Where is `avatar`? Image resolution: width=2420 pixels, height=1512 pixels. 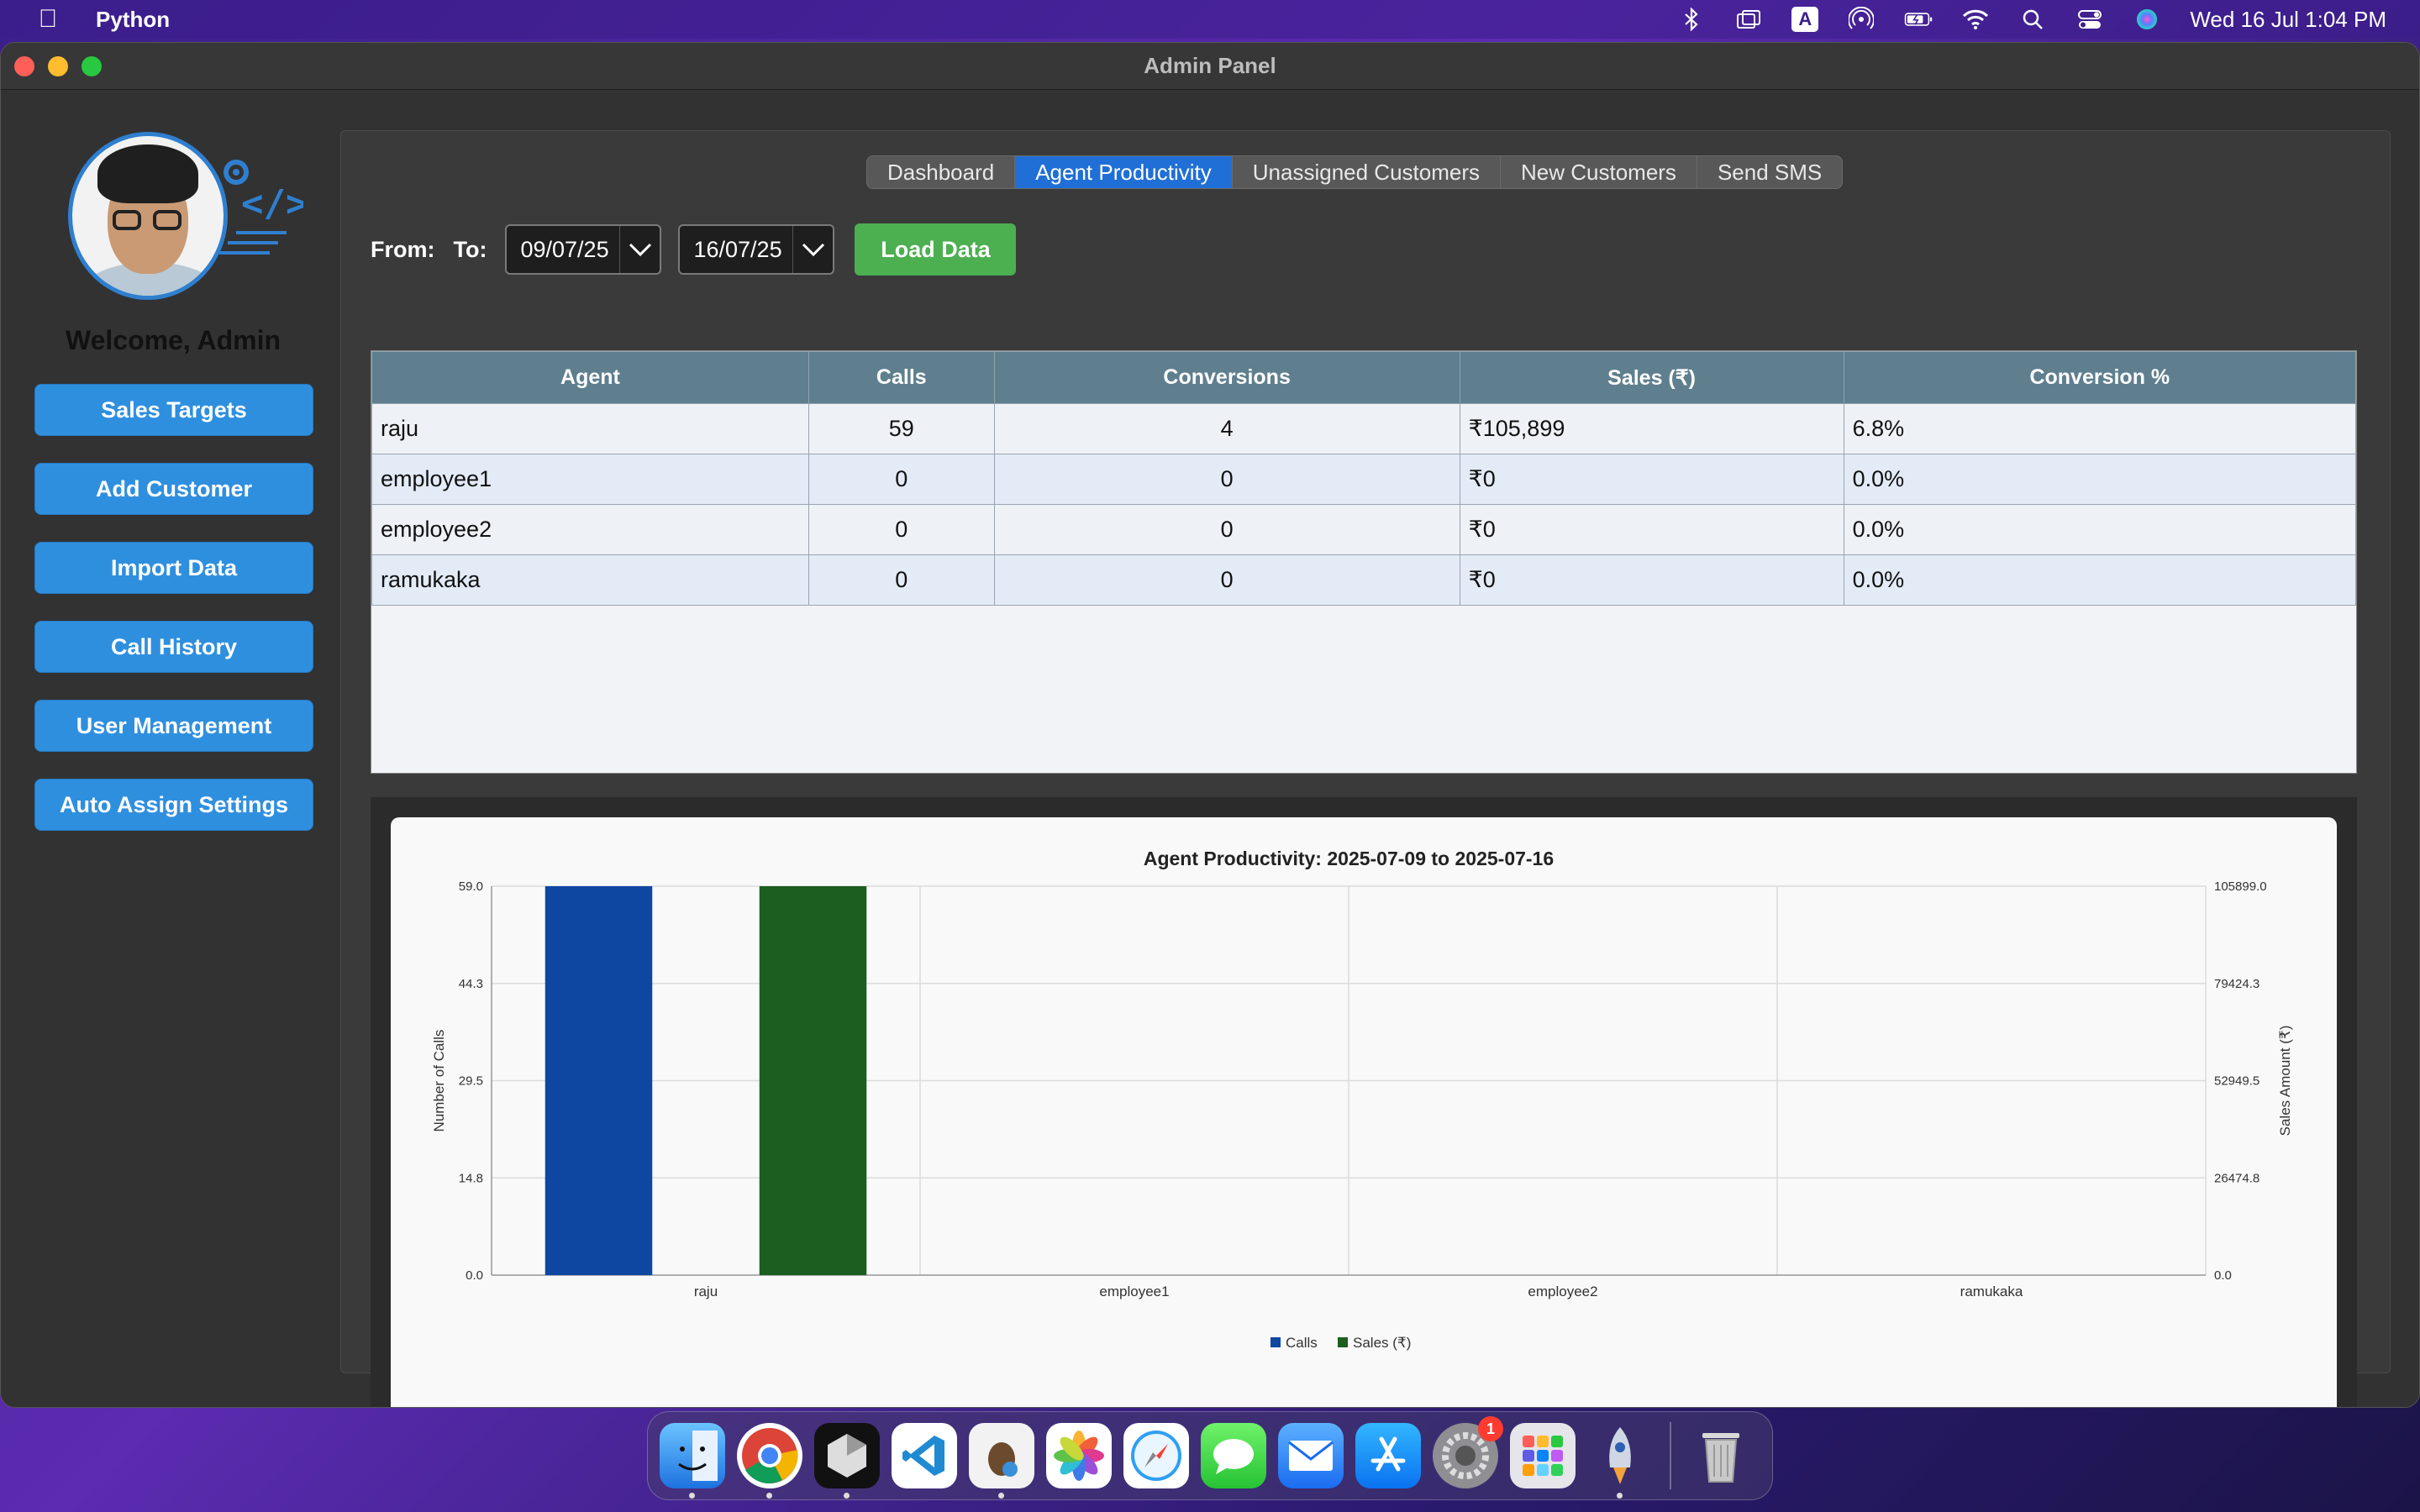
avatar is located at coordinates (148, 216).